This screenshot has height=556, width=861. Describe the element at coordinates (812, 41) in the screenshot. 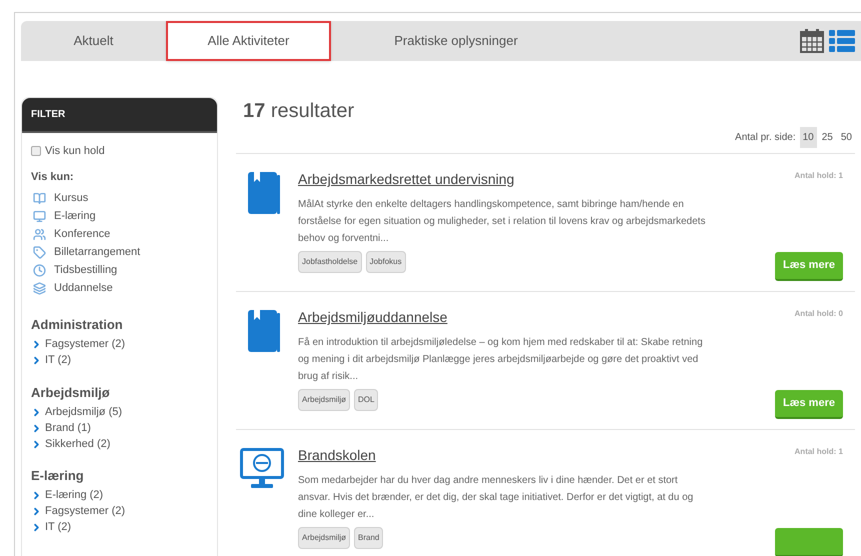

I see `calendar-icon` at that location.